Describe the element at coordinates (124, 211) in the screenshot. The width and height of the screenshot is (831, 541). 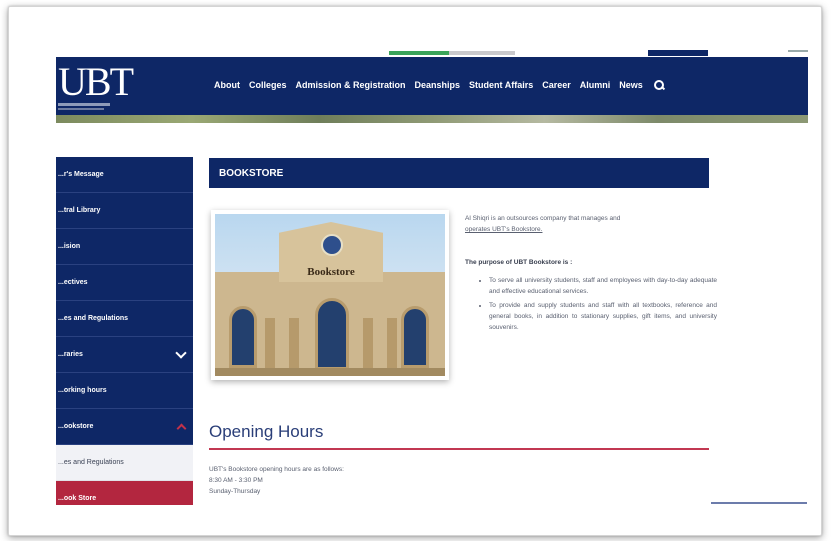
I see `sidebar-item-central-library: ...tral Library` at that location.